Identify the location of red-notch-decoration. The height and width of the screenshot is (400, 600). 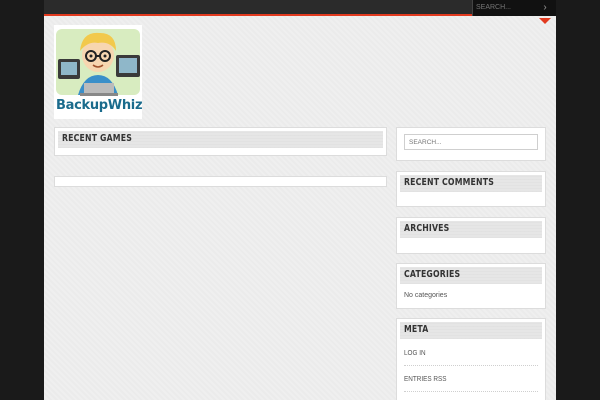
(545, 21).